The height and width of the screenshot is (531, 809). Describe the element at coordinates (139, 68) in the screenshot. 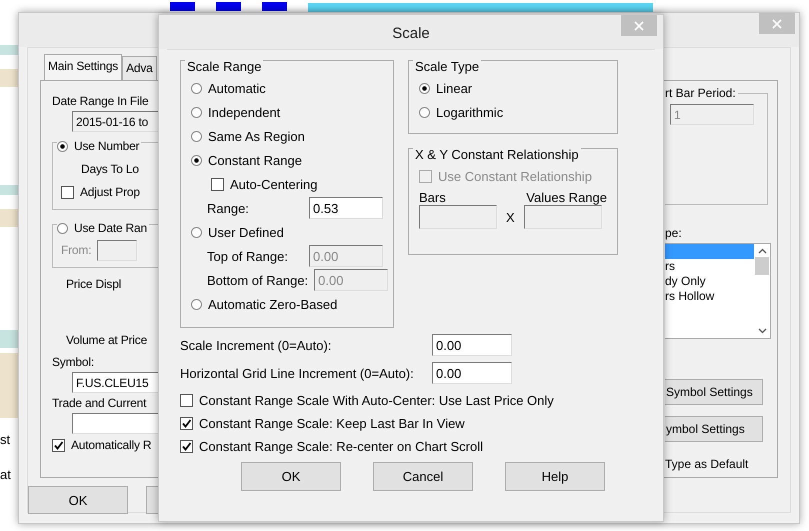

I see `tab: Adva` at that location.